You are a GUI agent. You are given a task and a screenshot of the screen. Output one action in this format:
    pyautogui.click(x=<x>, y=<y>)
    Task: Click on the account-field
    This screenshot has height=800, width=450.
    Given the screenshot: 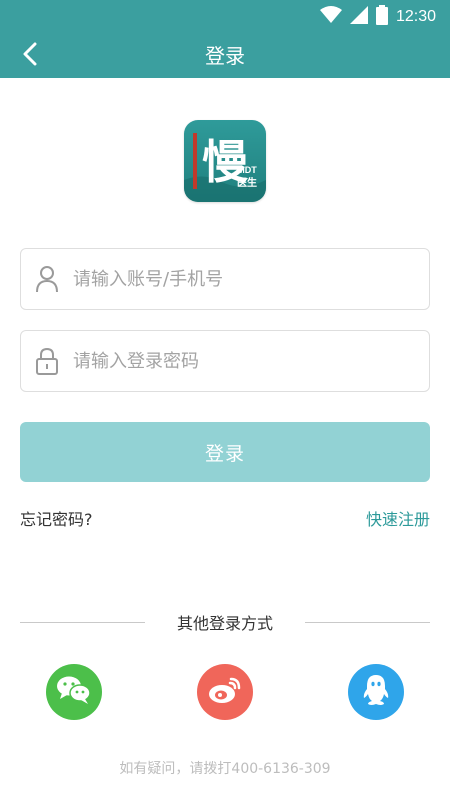 What is the action you would take?
    pyautogui.click(x=225, y=279)
    